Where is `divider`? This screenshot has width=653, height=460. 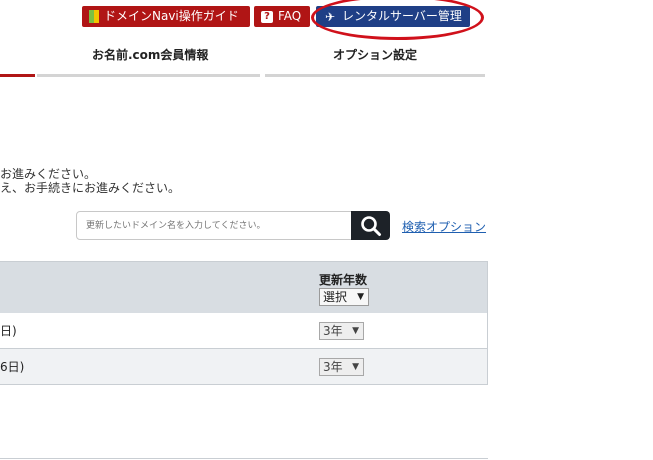
divider is located at coordinates (244, 458).